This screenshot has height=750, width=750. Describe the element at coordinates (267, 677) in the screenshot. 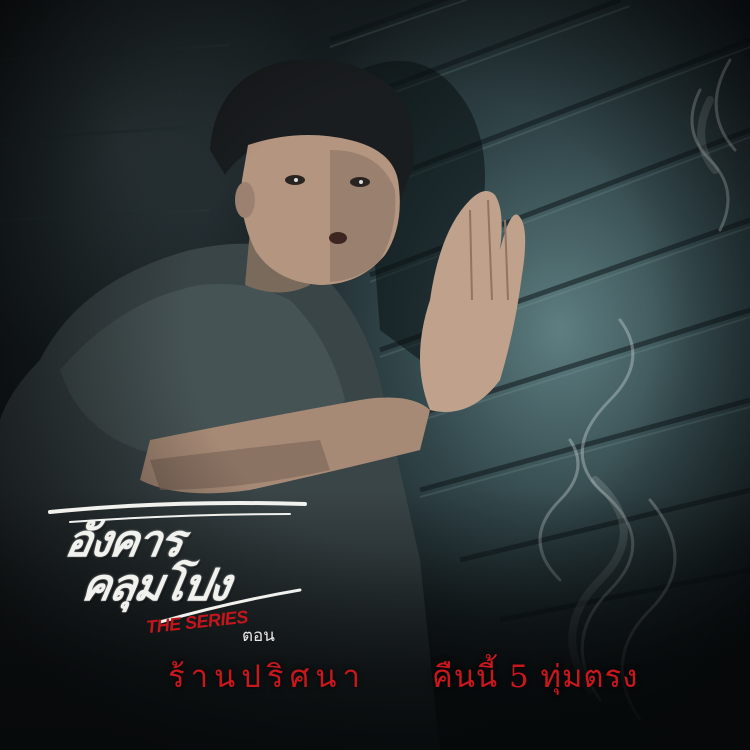

I see `episode-name: ร้านปริศนา` at that location.